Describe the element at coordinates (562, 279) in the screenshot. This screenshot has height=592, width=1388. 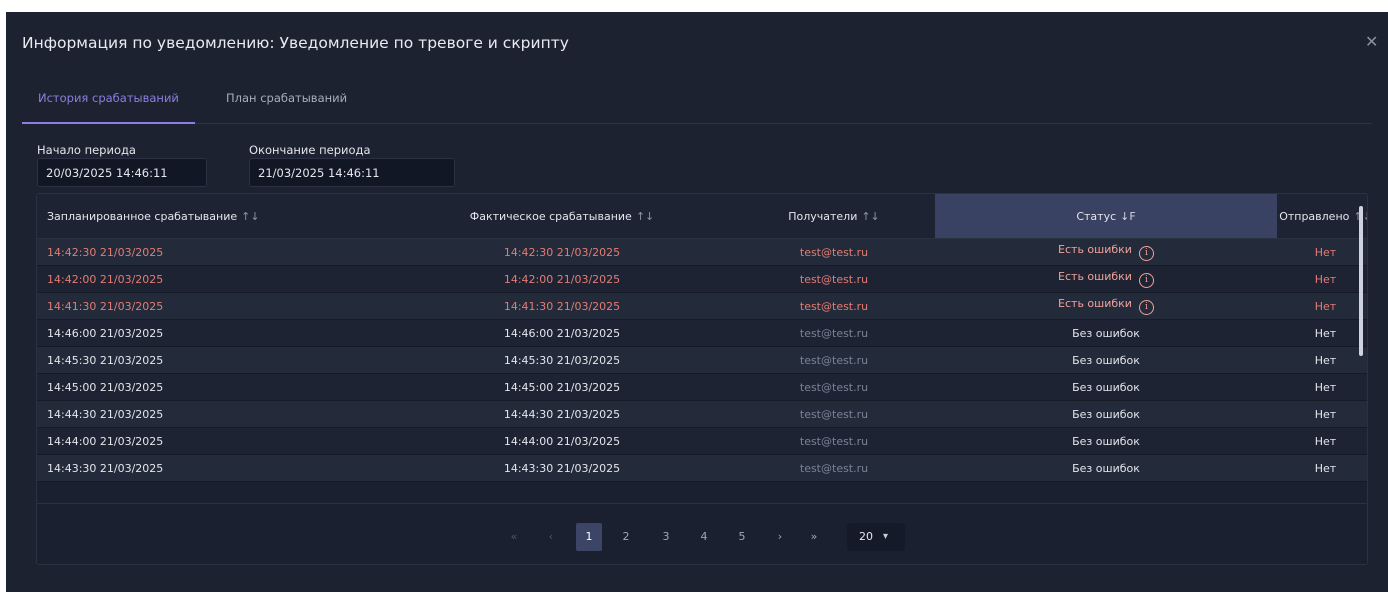
I see `actual-time-cell: 14:42:00 21/03/2025` at that location.